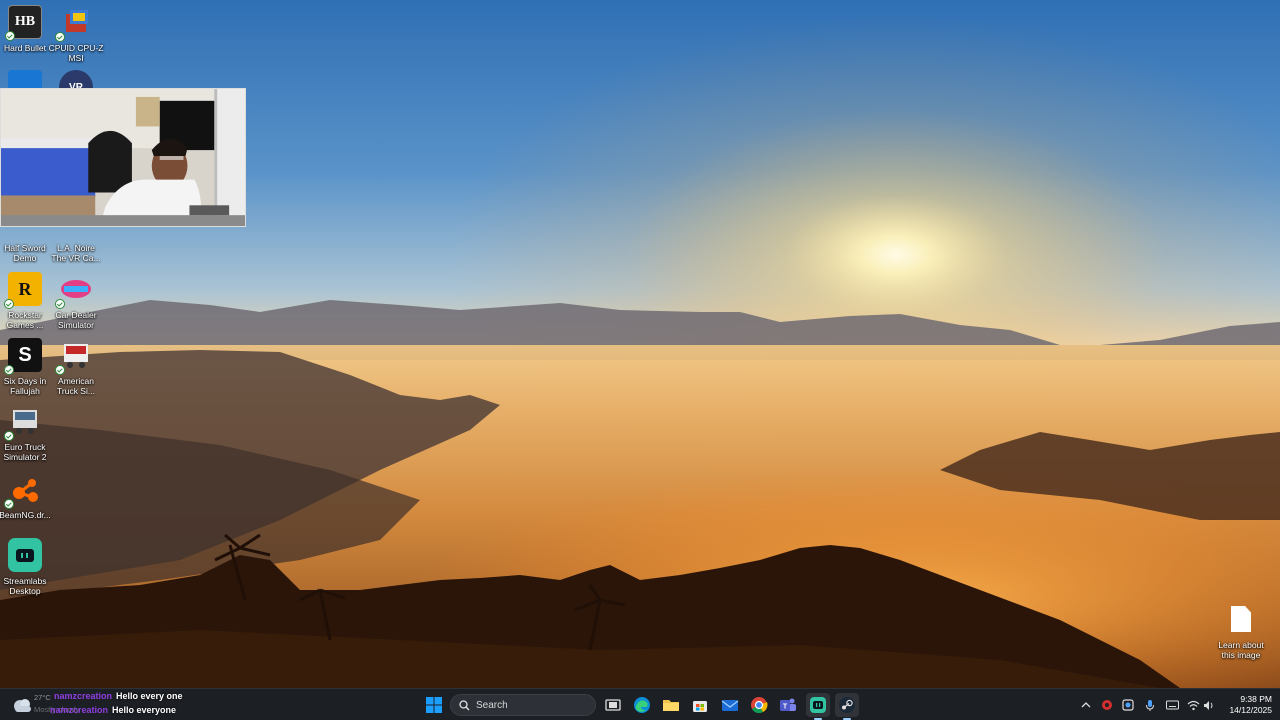 The height and width of the screenshot is (720, 1280). What do you see at coordinates (25, 586) in the screenshot?
I see `desktop-icon-label: Streamlabs Desktop` at bounding box center [25, 586].